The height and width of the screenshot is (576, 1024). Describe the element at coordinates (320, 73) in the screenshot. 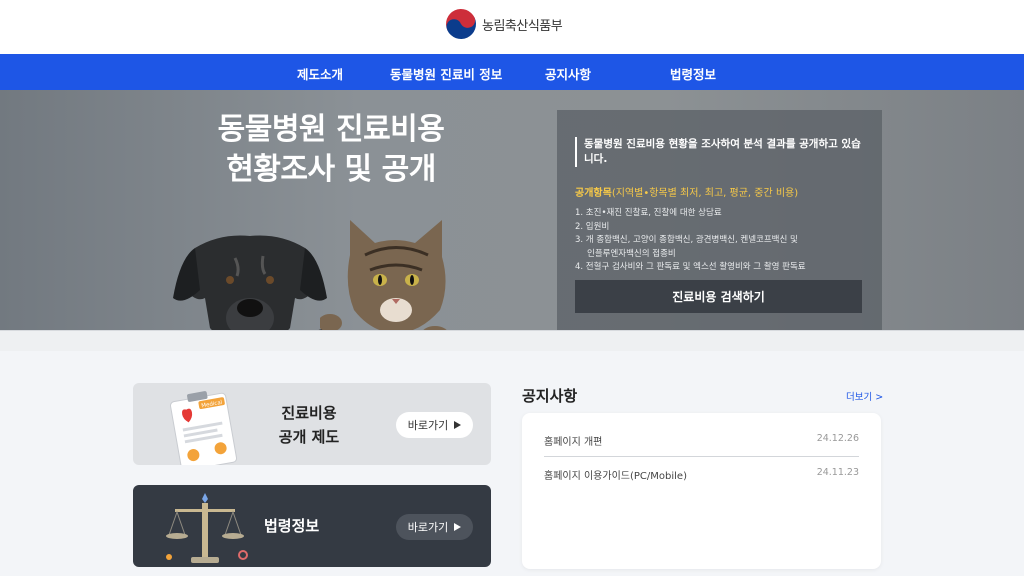

I see `nav-item-system-intro: 제도소개` at that location.